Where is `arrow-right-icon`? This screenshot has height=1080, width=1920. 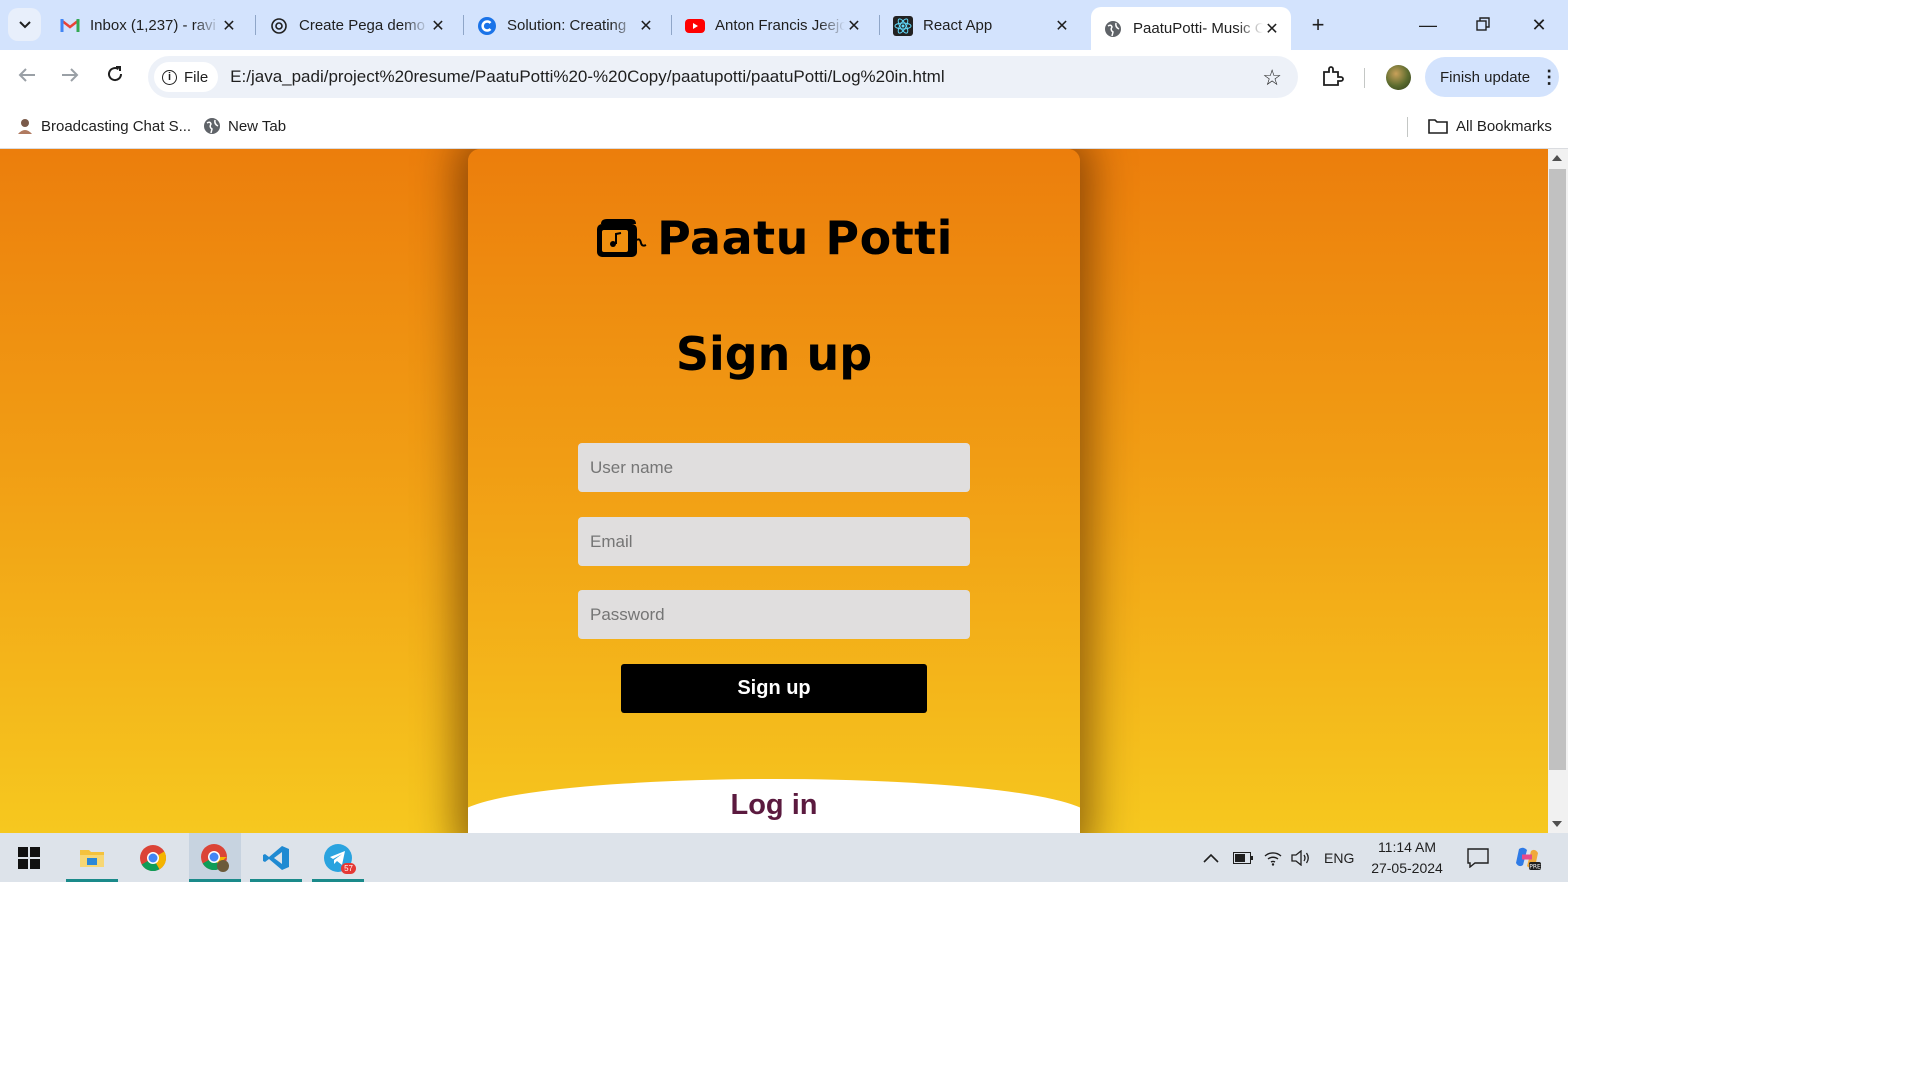 arrow-right-icon is located at coordinates (70, 75).